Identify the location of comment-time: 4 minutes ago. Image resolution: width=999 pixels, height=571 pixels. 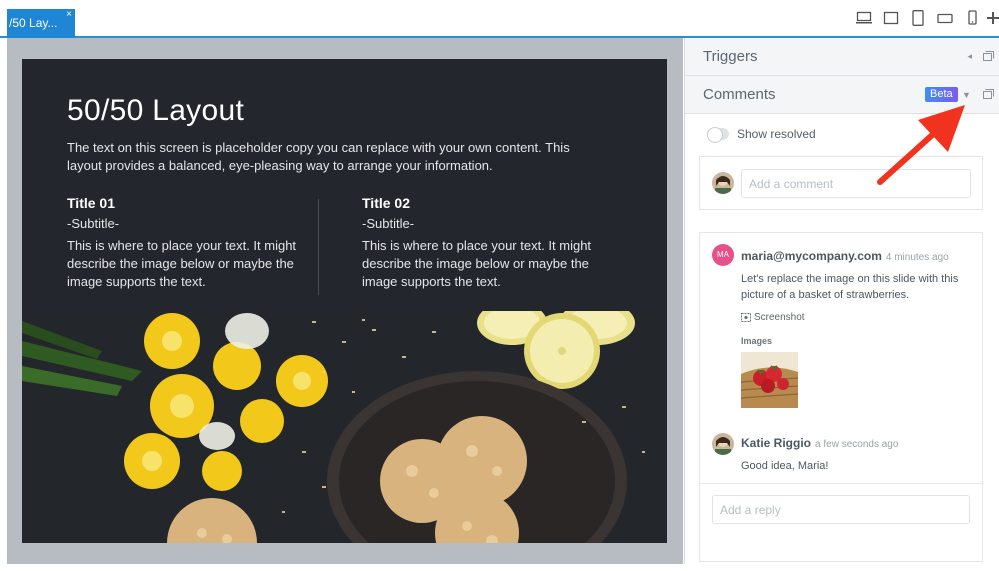
(917, 257).